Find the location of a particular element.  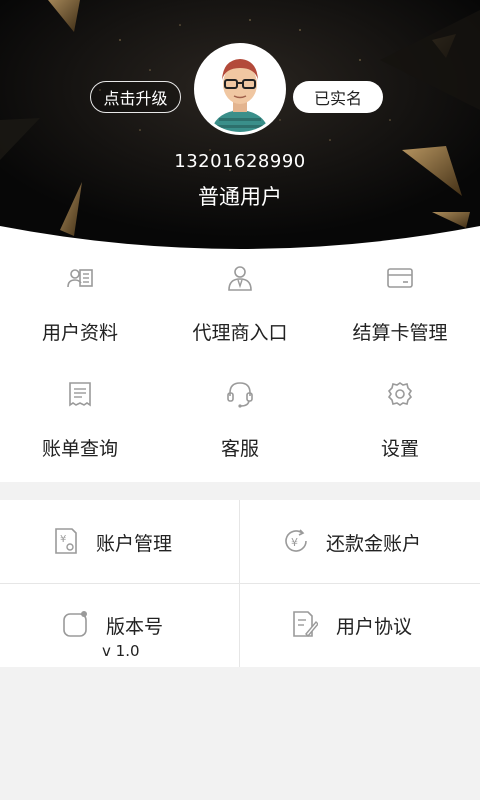

repayment-account-item: ¥ 还款金账户 is located at coordinates (360, 541).